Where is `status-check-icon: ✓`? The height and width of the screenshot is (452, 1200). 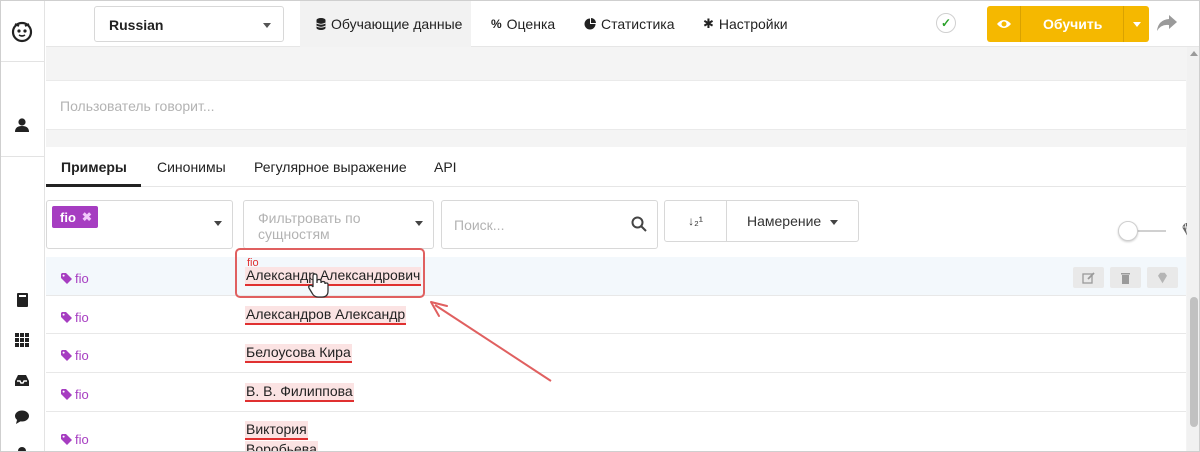
status-check-icon: ✓ is located at coordinates (946, 23).